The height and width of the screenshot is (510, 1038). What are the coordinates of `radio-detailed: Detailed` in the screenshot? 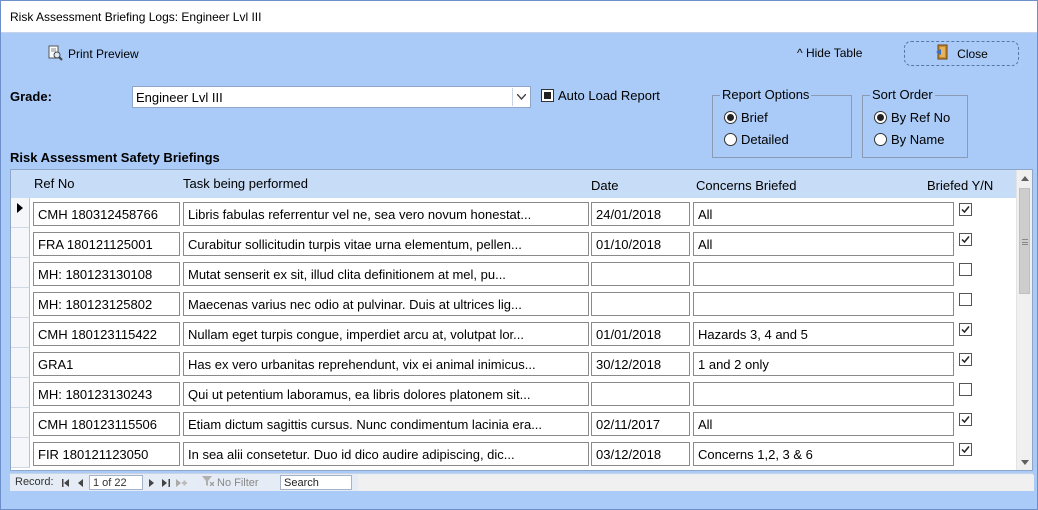 It's located at (756, 139).